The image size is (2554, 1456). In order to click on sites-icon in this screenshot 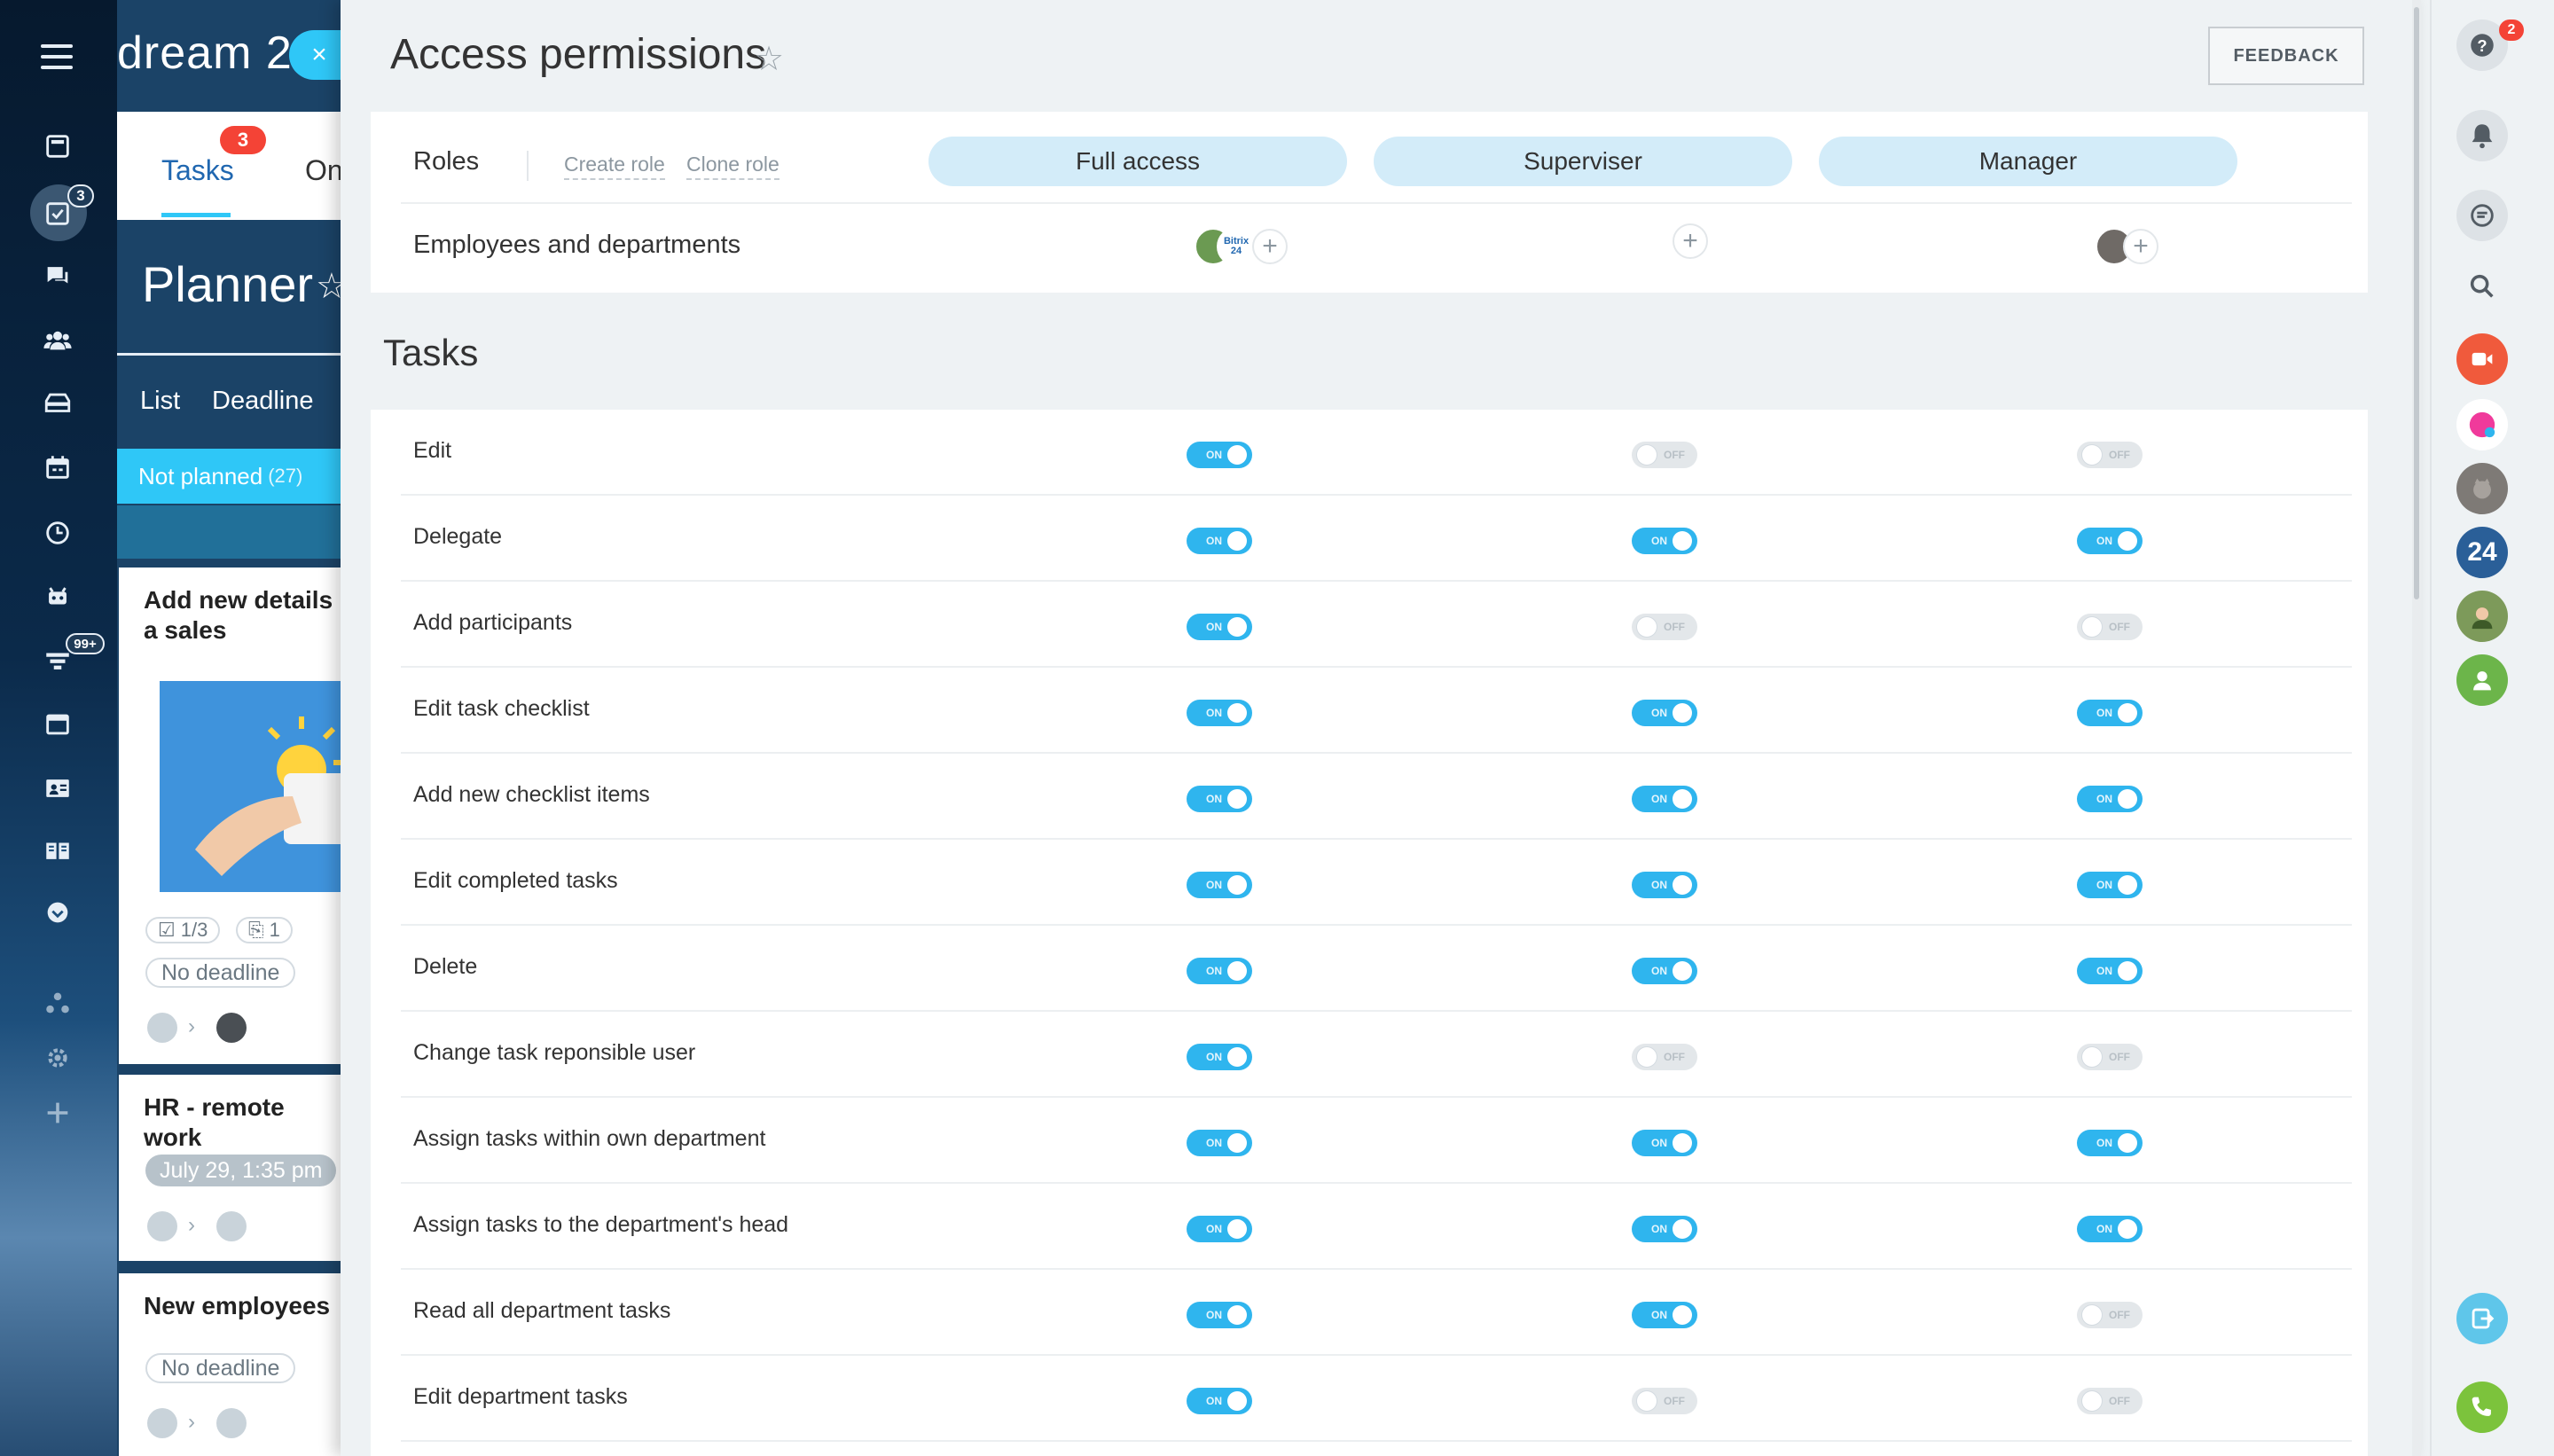, I will do `click(57, 724)`.